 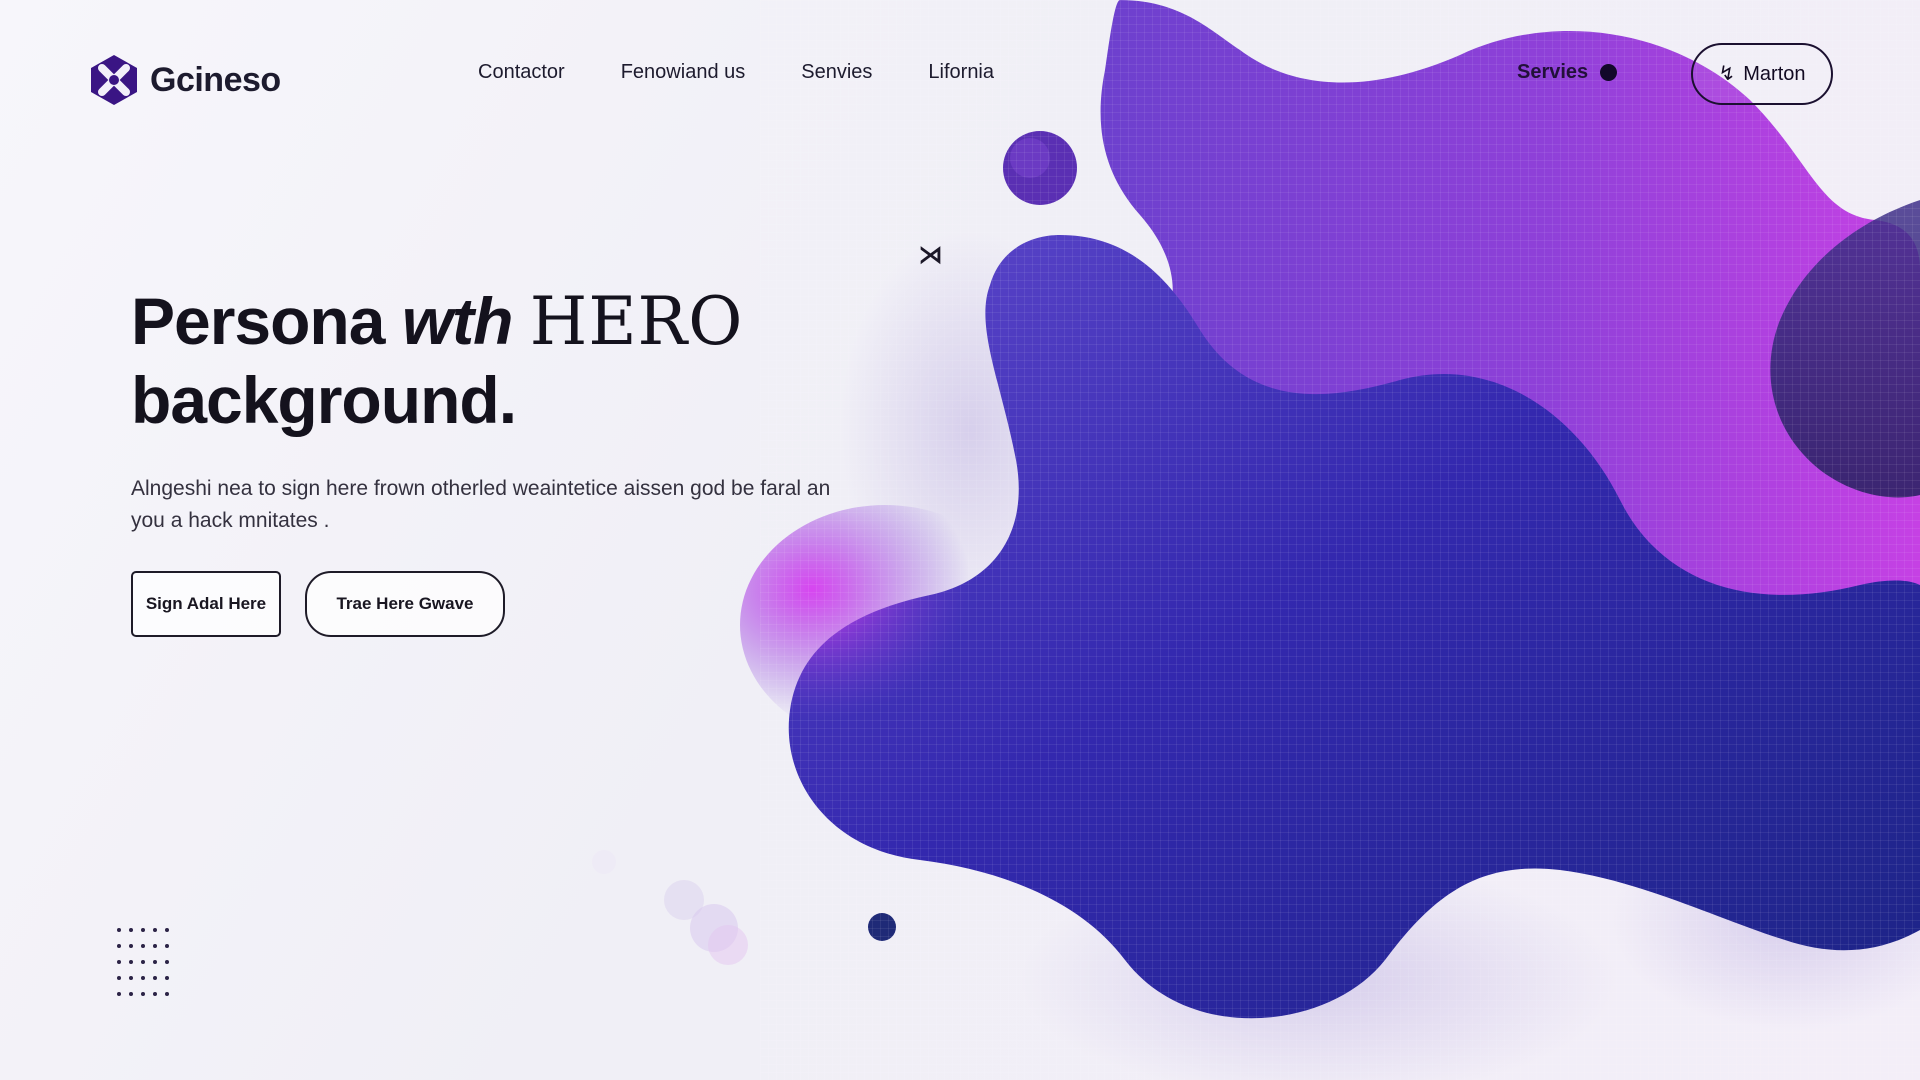 What do you see at coordinates (930, 254) in the screenshot?
I see `cursor-icon: ⋊` at bounding box center [930, 254].